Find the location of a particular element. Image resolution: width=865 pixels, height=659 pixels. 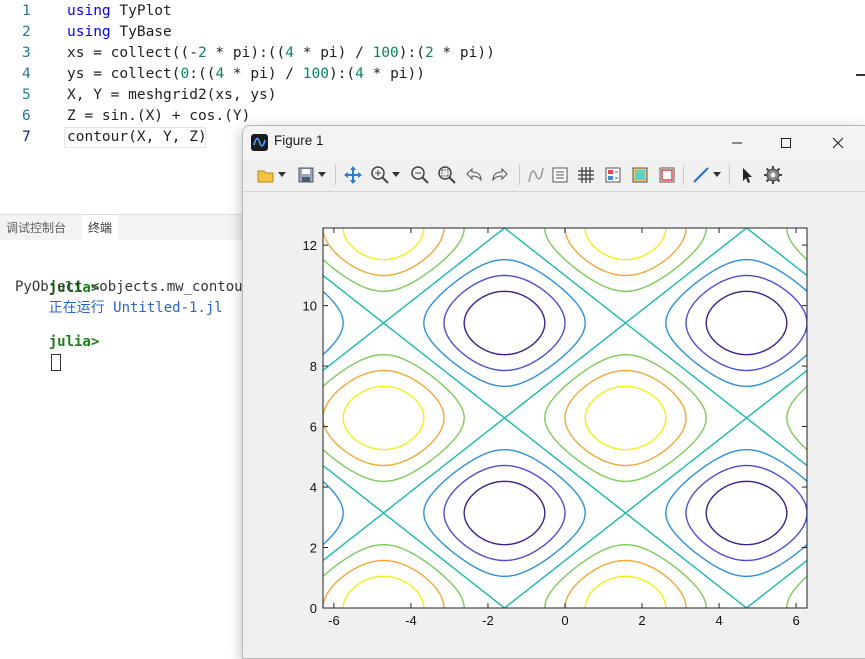

legend-icon is located at coordinates (560, 175).